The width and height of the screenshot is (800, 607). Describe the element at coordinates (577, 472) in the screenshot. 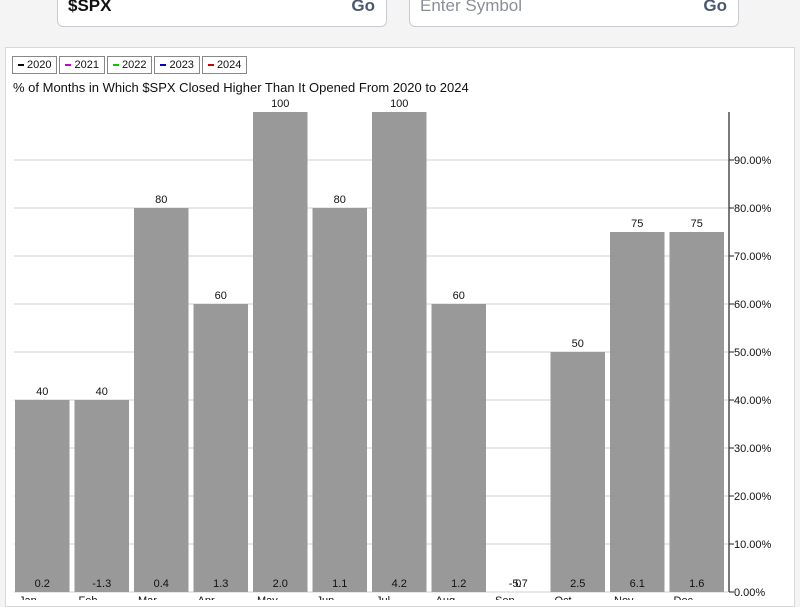

I see `bar-oct` at that location.